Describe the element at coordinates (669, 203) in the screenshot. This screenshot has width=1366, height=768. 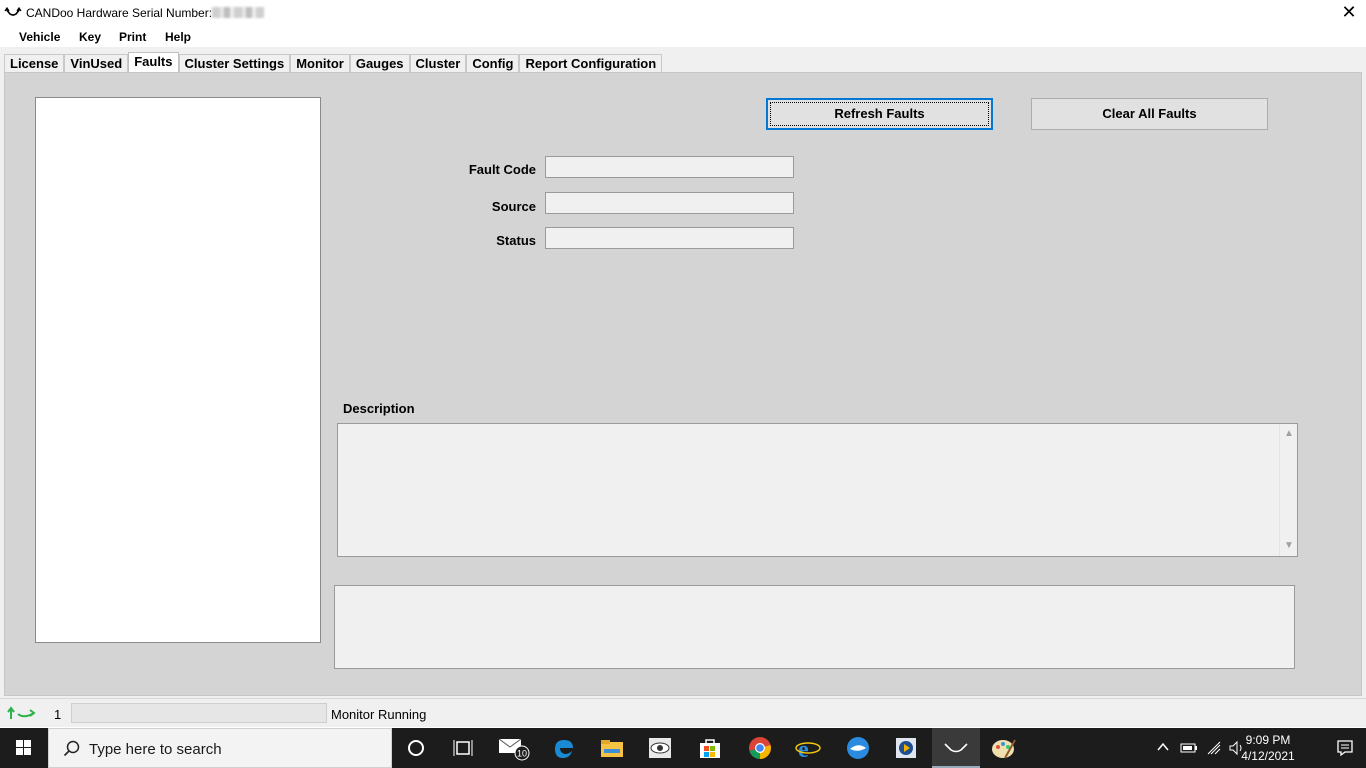
I see `source-field` at that location.